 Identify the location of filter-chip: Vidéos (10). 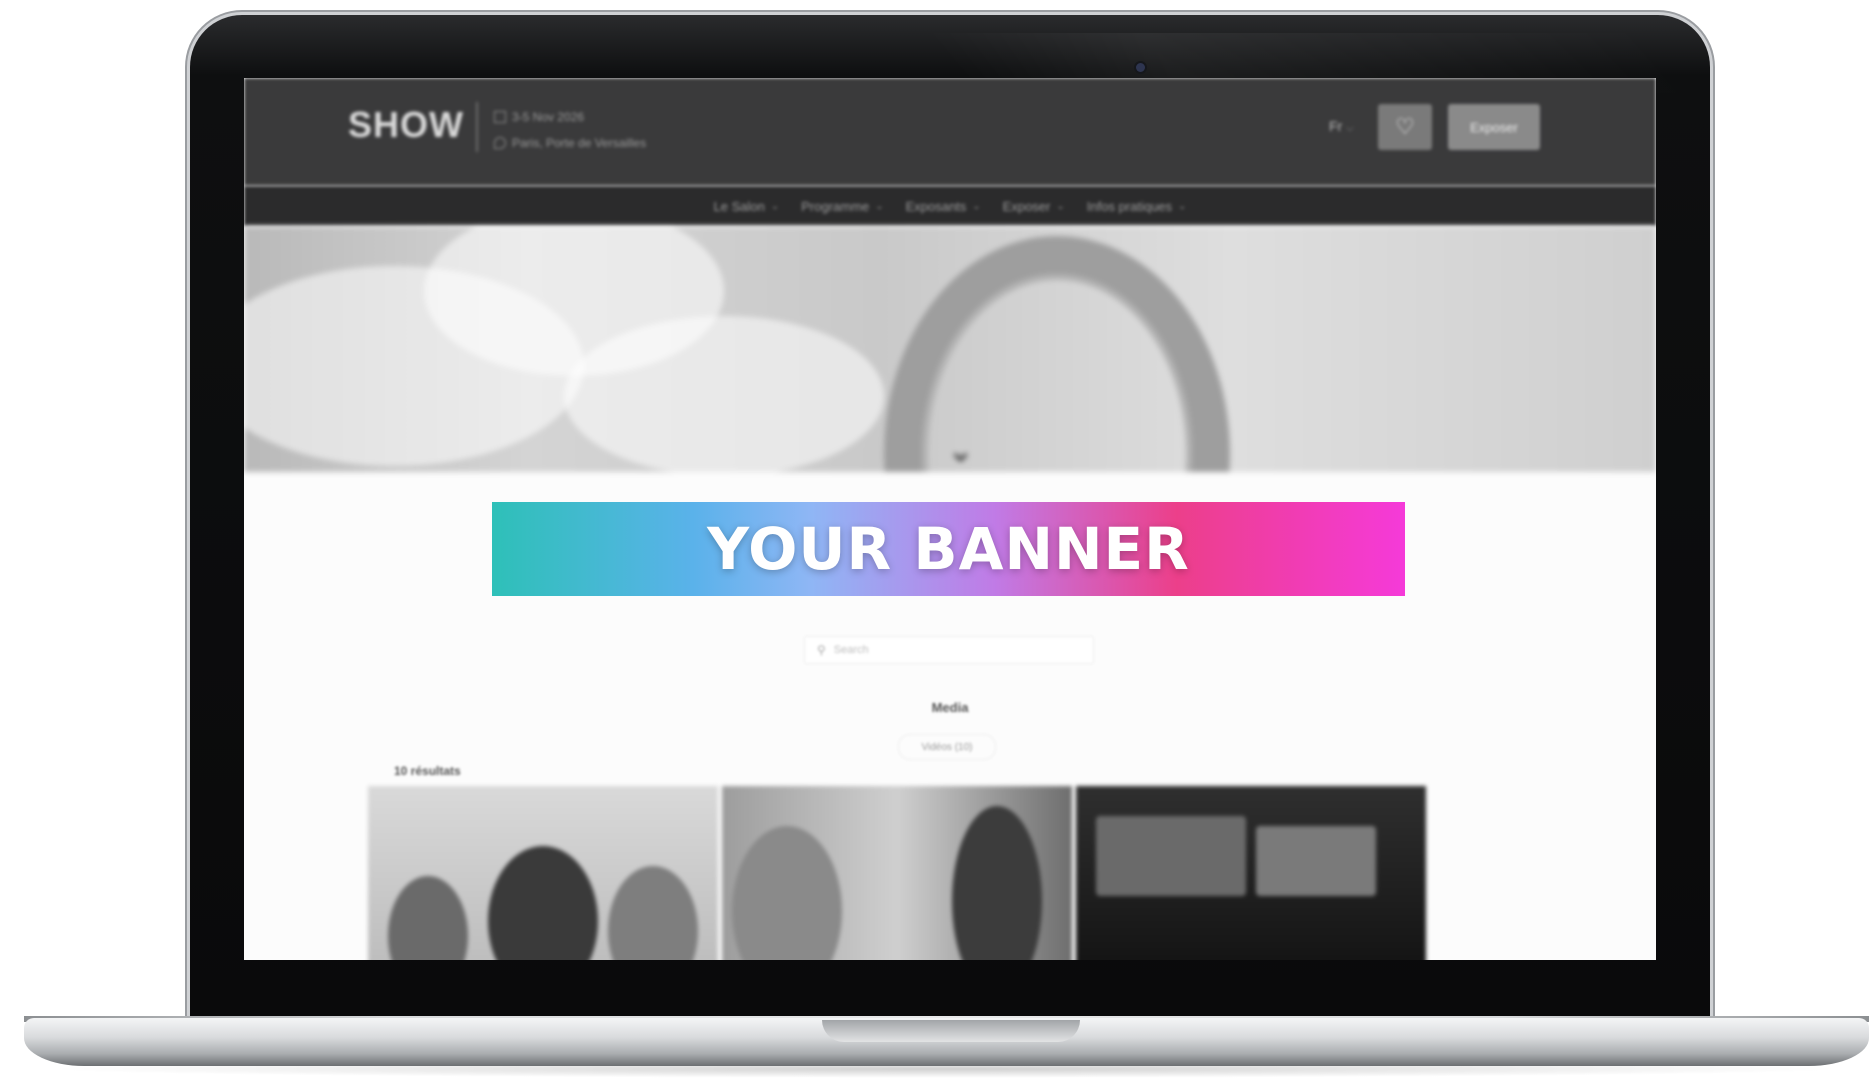
(947, 747).